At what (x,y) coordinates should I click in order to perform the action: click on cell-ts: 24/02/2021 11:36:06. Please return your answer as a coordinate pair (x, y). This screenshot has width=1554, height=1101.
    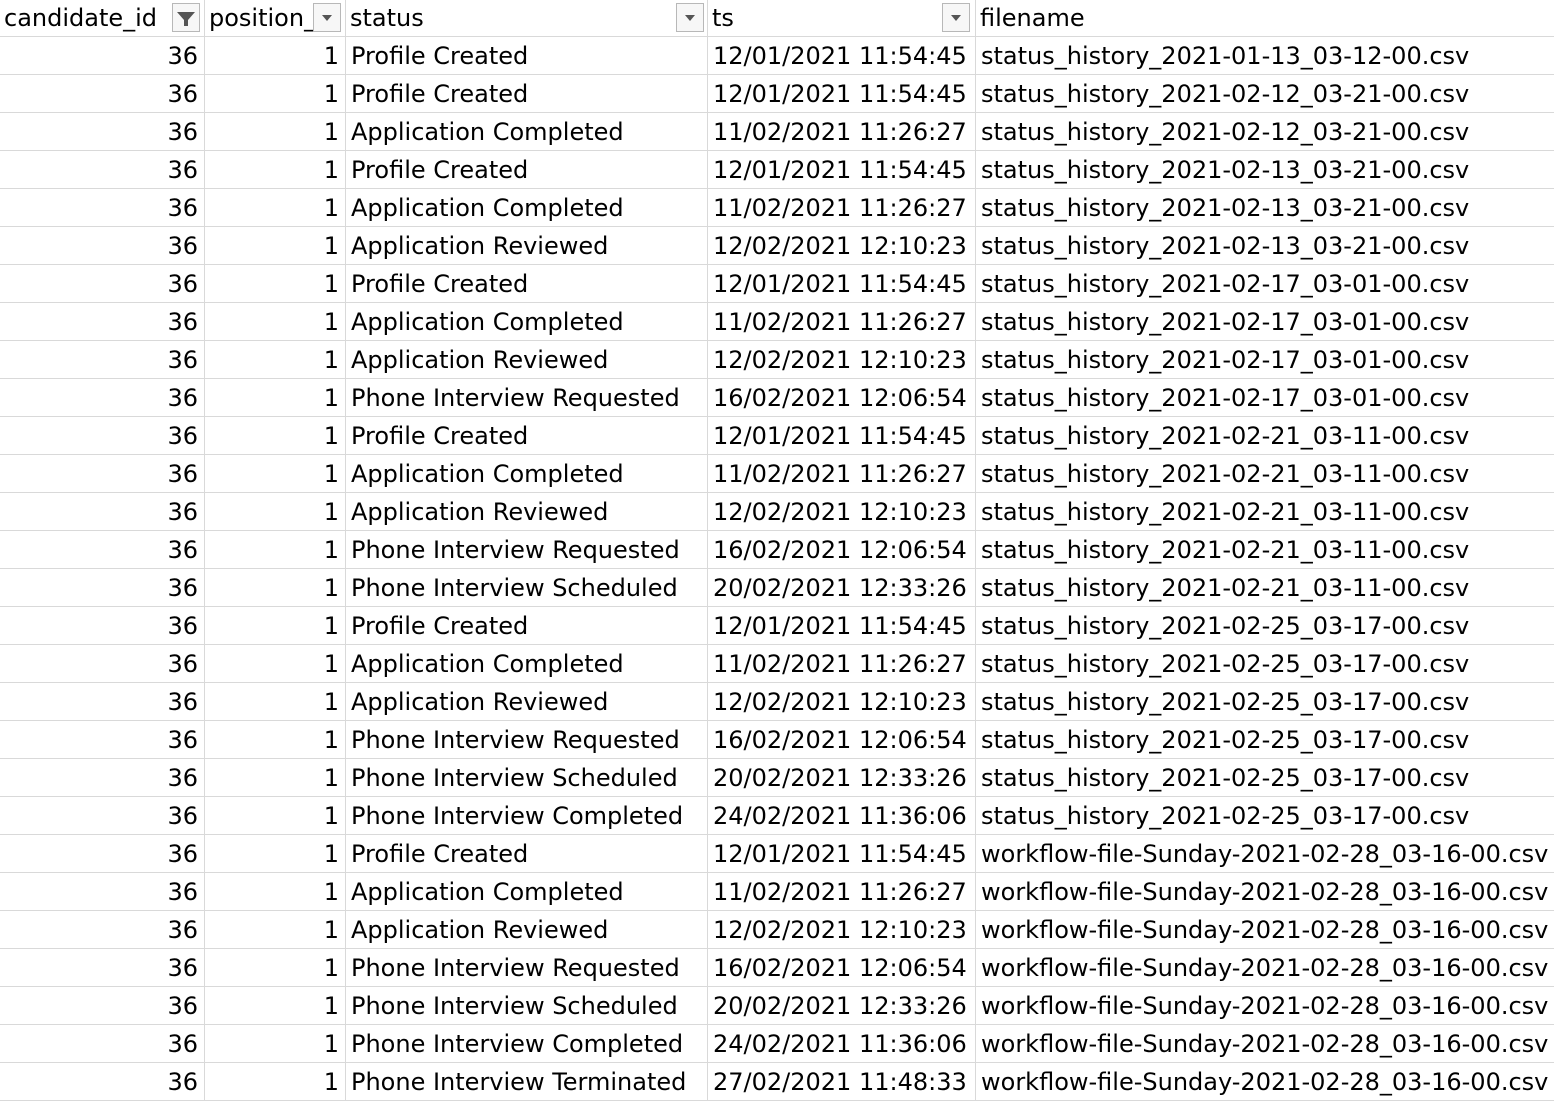
    Looking at the image, I should click on (842, 1043).